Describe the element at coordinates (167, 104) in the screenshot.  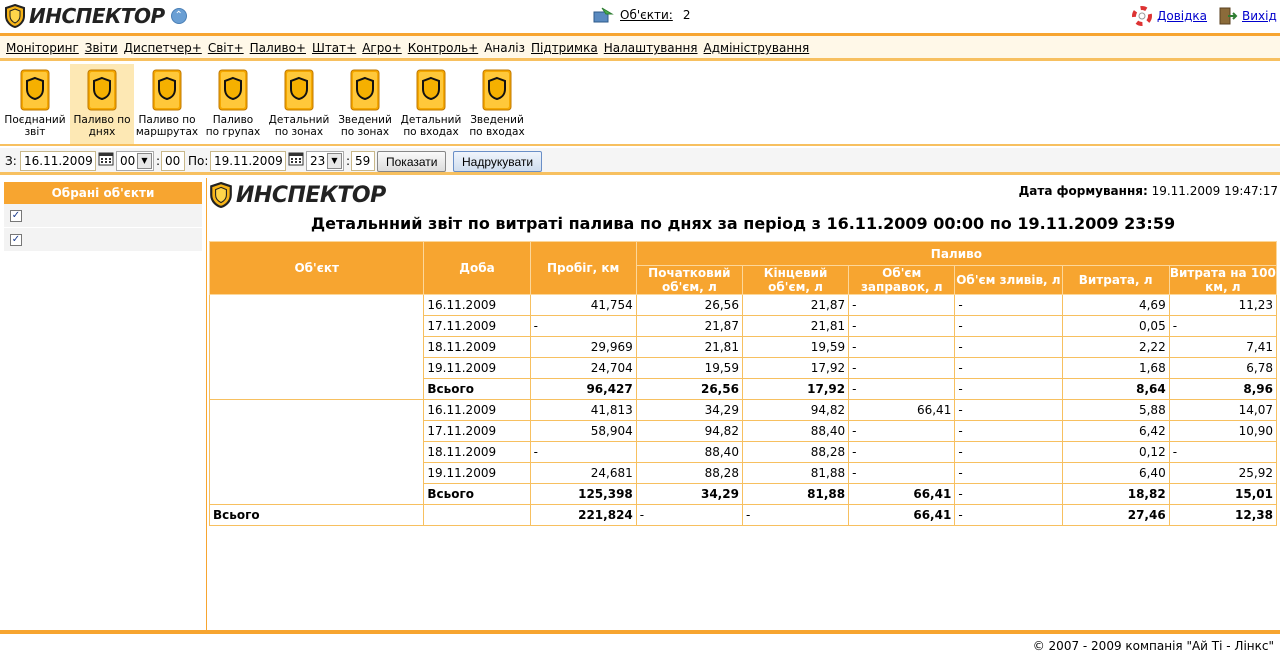
I see `toolbar-fuel-by-routes: Паливо по маршрутах` at that location.